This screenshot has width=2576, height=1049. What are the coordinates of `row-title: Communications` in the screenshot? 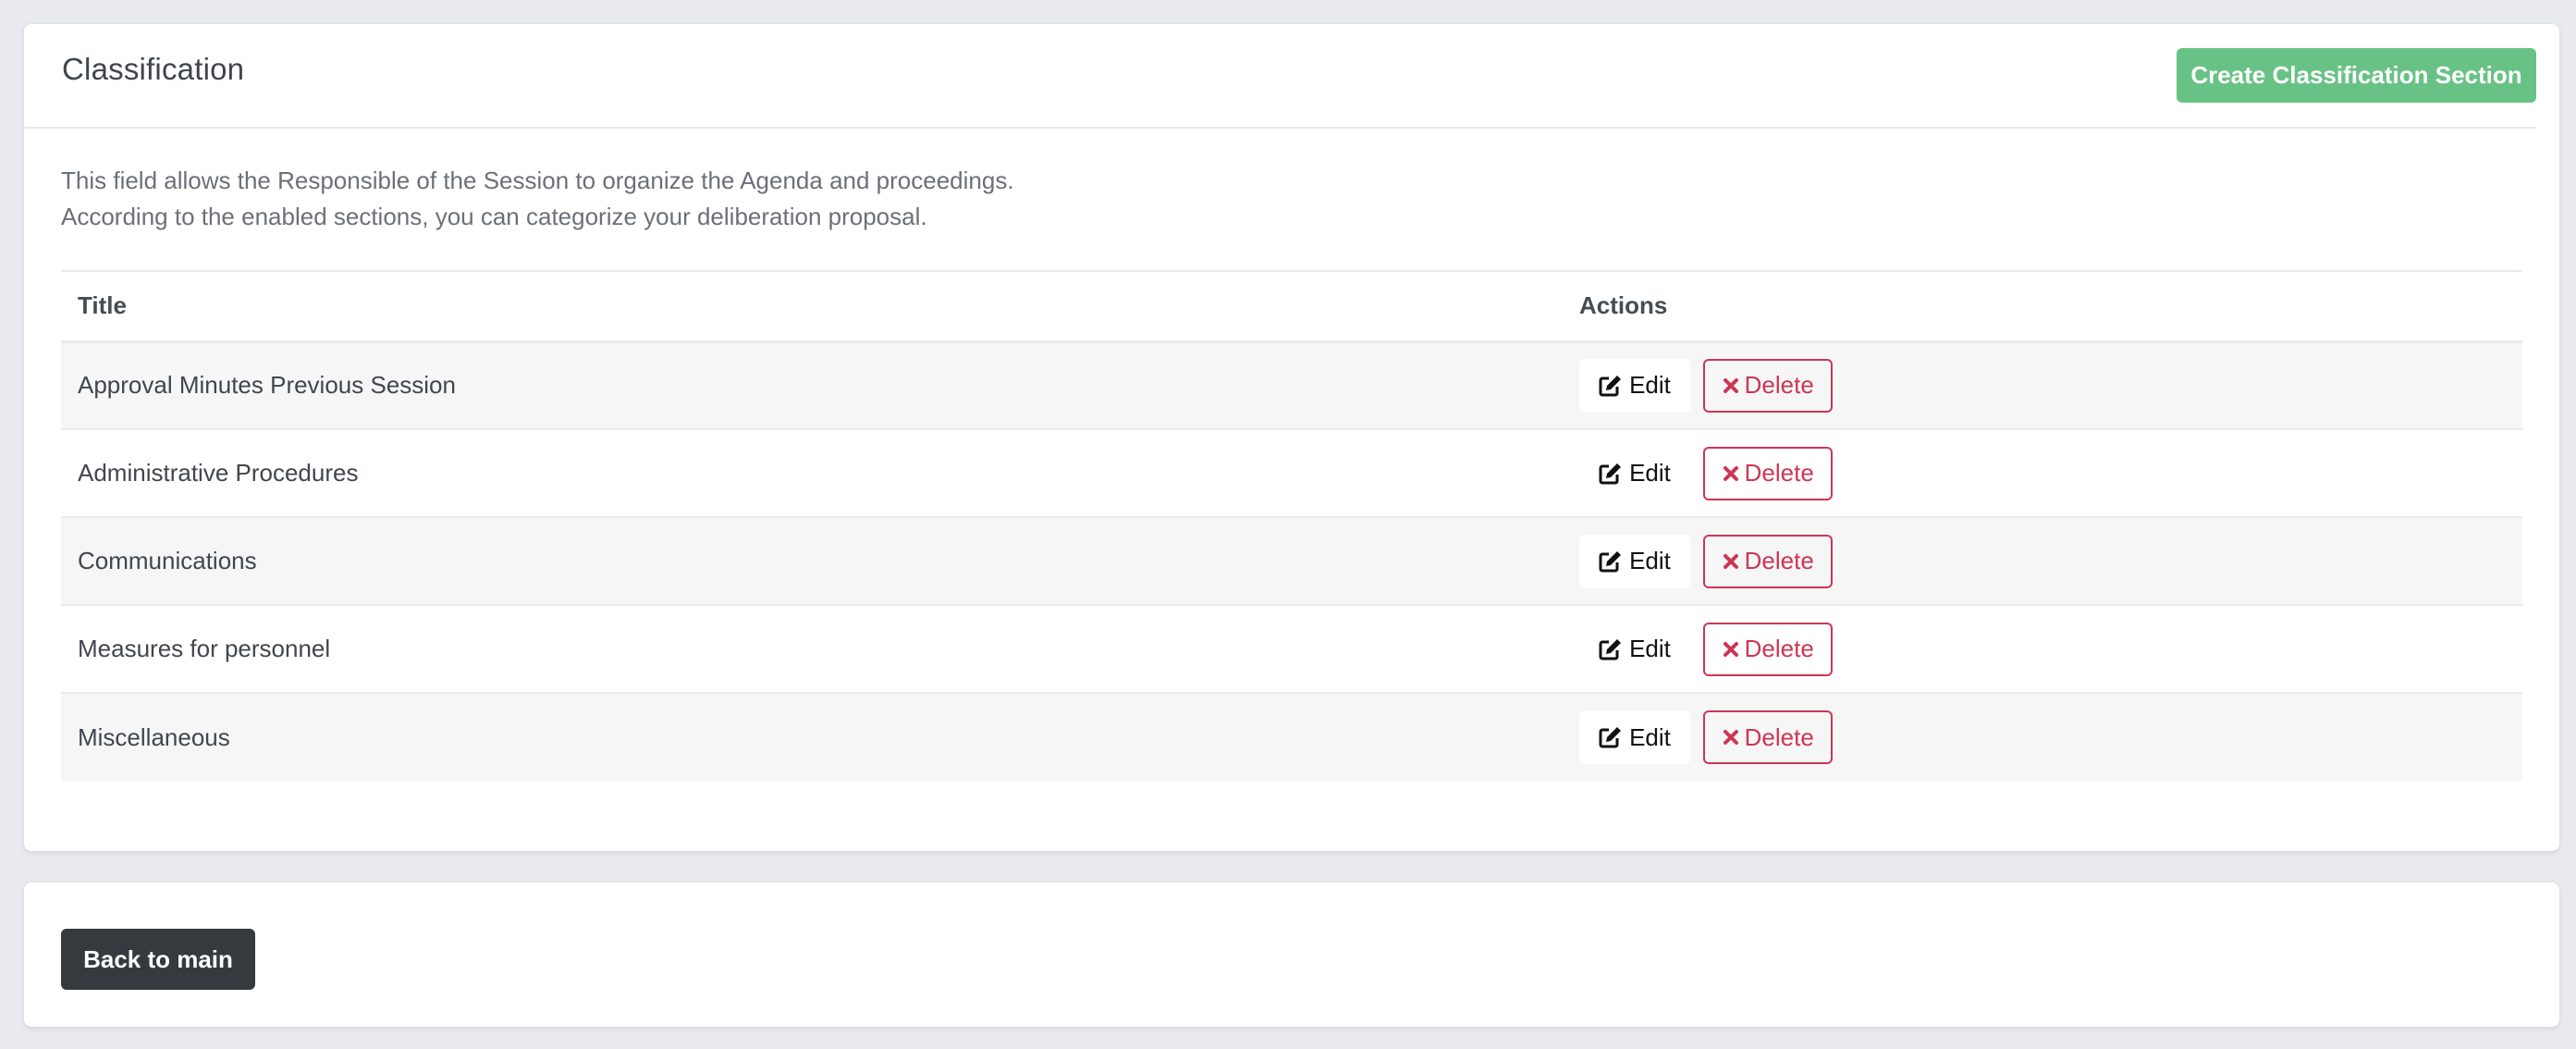 It's located at (168, 560).